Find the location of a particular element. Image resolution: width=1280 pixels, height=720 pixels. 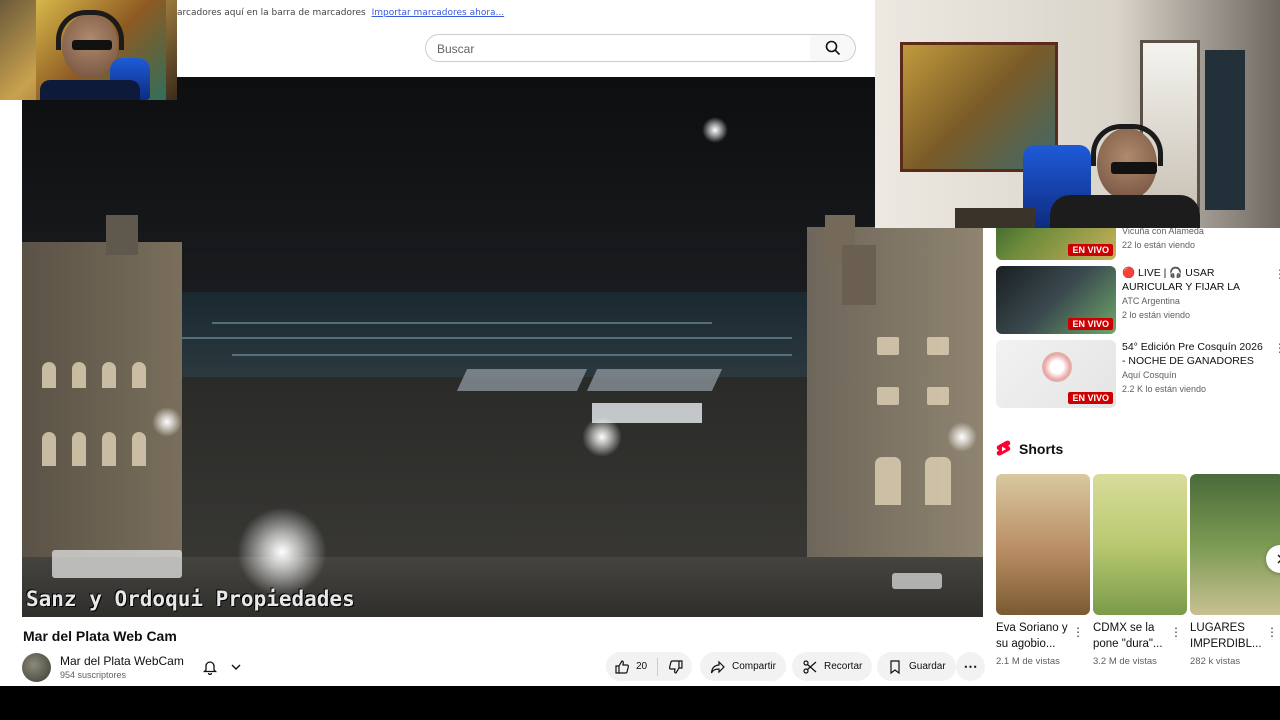

video-watermark: Sanz y Ordoqui Propiedades is located at coordinates (190, 599).